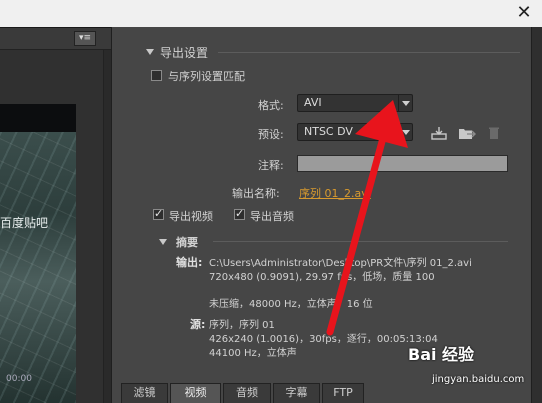 The image size is (542, 403). I want to click on preview-timecode: 00:00, so click(19, 379).